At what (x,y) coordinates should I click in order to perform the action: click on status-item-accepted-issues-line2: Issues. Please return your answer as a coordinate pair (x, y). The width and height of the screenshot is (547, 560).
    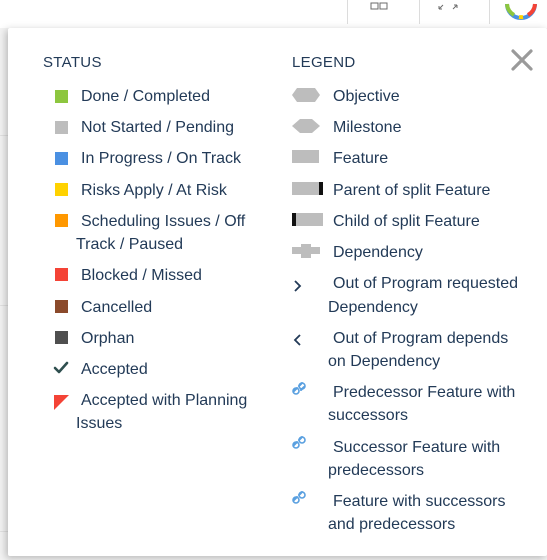
    Looking at the image, I should click on (99, 423).